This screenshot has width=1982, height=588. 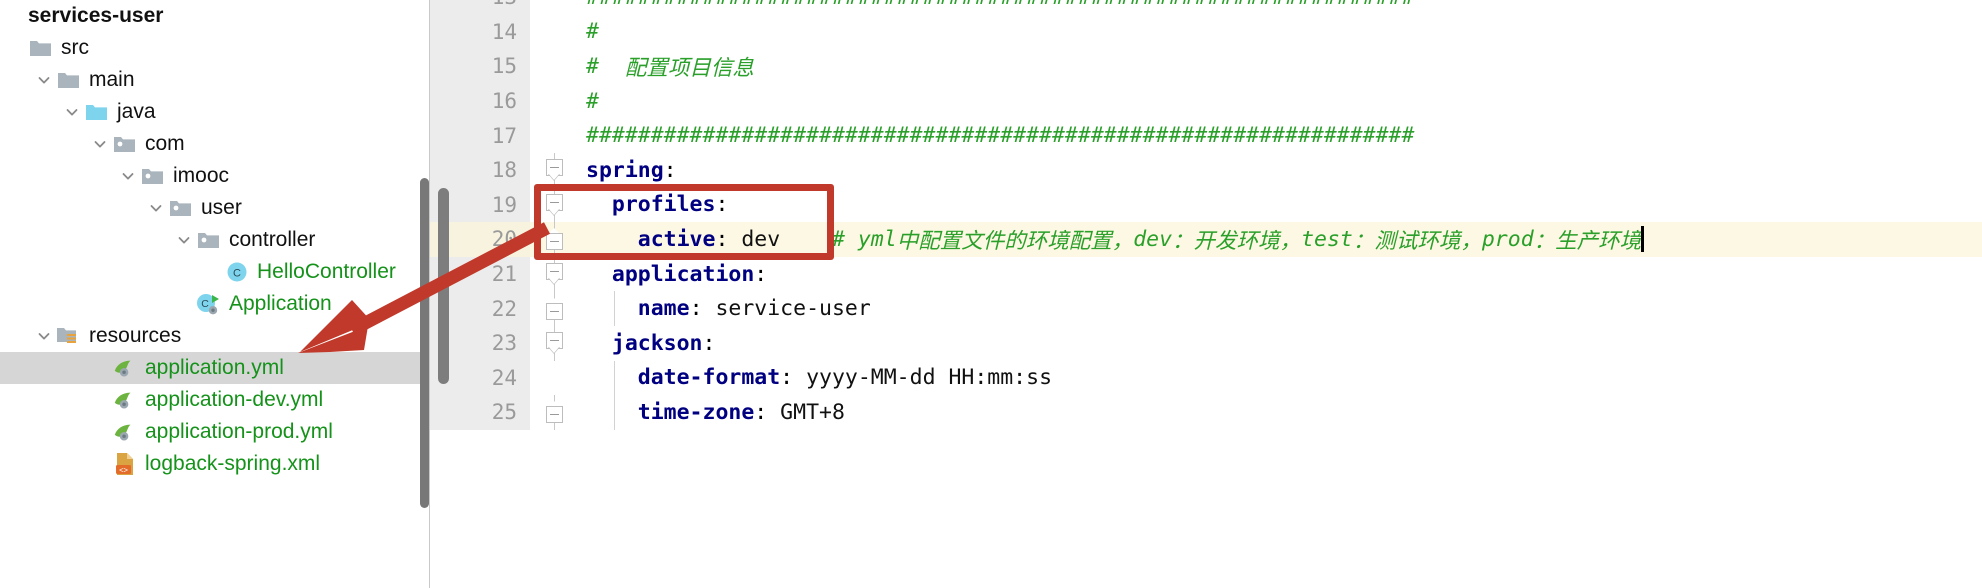 I want to click on tree-item-logback-spring.xml: <> logback-spring.xml, so click(x=214, y=464).